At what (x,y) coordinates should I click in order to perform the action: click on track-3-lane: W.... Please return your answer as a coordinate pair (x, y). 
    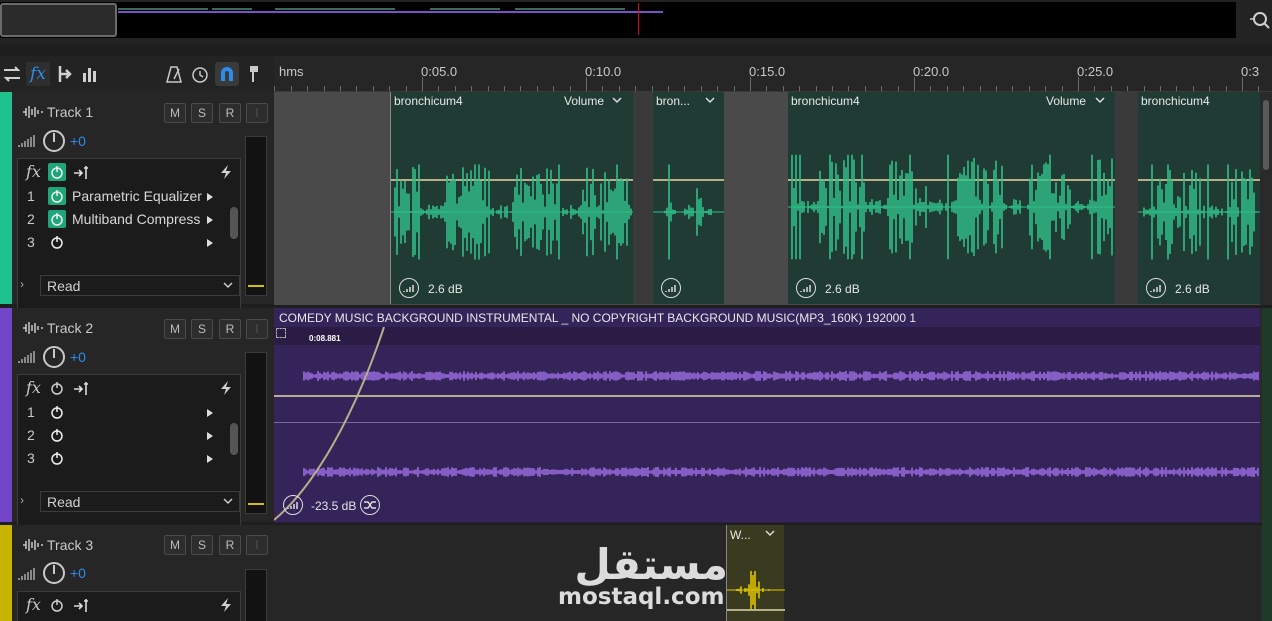
    Looking at the image, I should click on (773, 573).